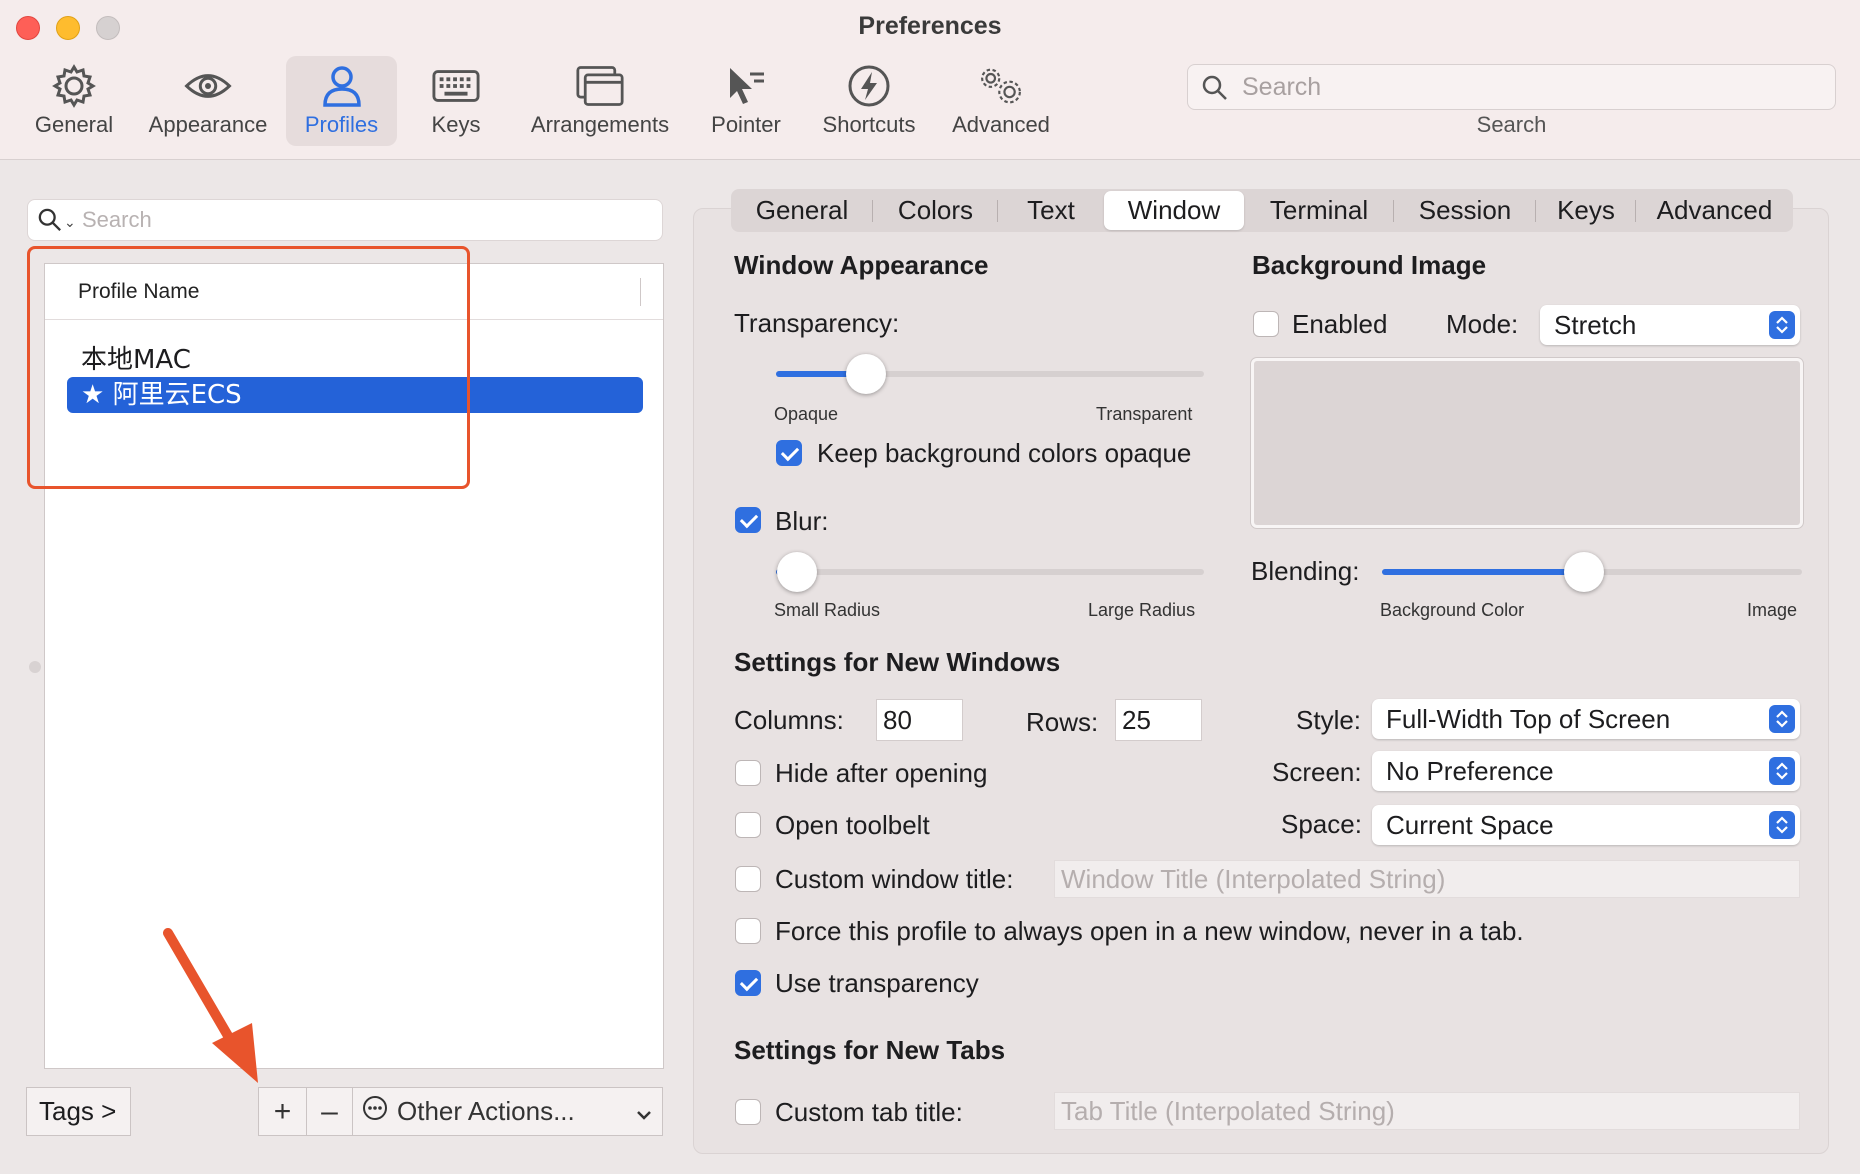  Describe the element at coordinates (1369, 265) in the screenshot. I see `background-image-heading: Background Image` at that location.